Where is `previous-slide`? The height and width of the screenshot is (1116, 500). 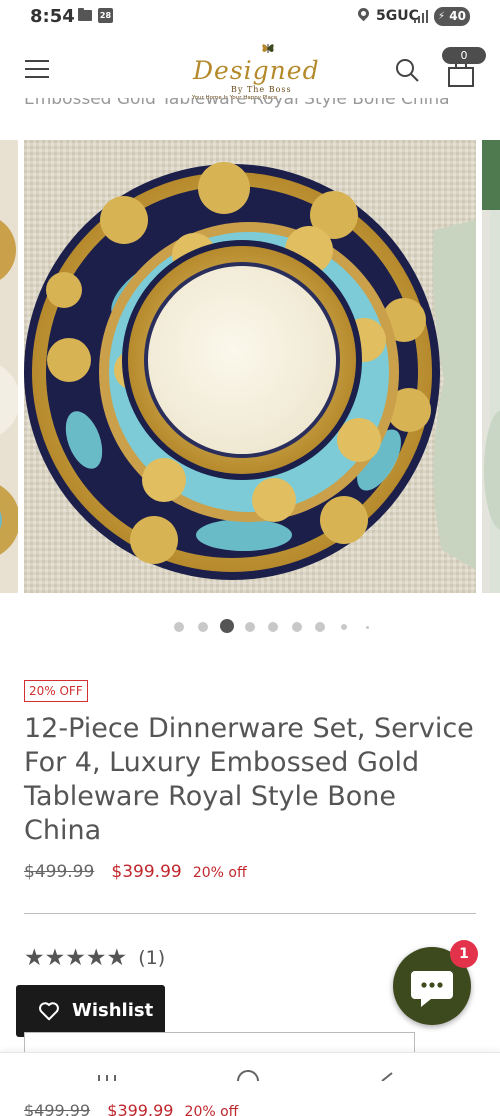
previous-slide is located at coordinates (9, 366).